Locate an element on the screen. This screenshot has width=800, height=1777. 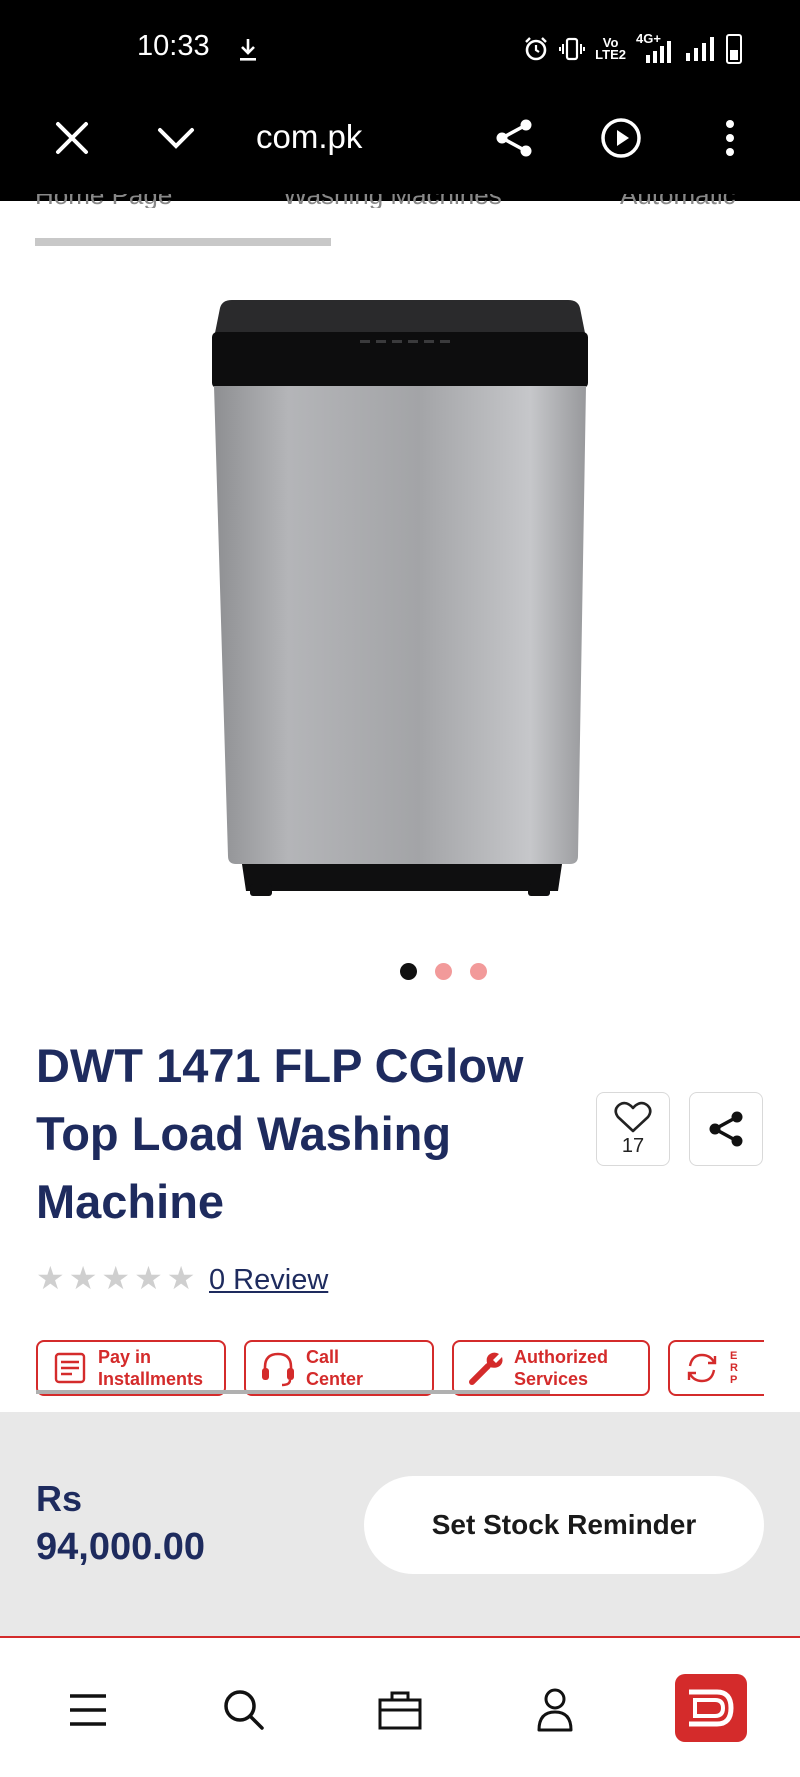
headset-icon is located at coordinates (278, 1369).